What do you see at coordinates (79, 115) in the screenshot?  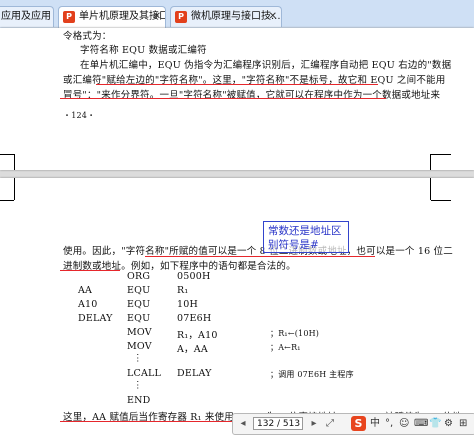 I see `page-number: ・124・` at bounding box center [79, 115].